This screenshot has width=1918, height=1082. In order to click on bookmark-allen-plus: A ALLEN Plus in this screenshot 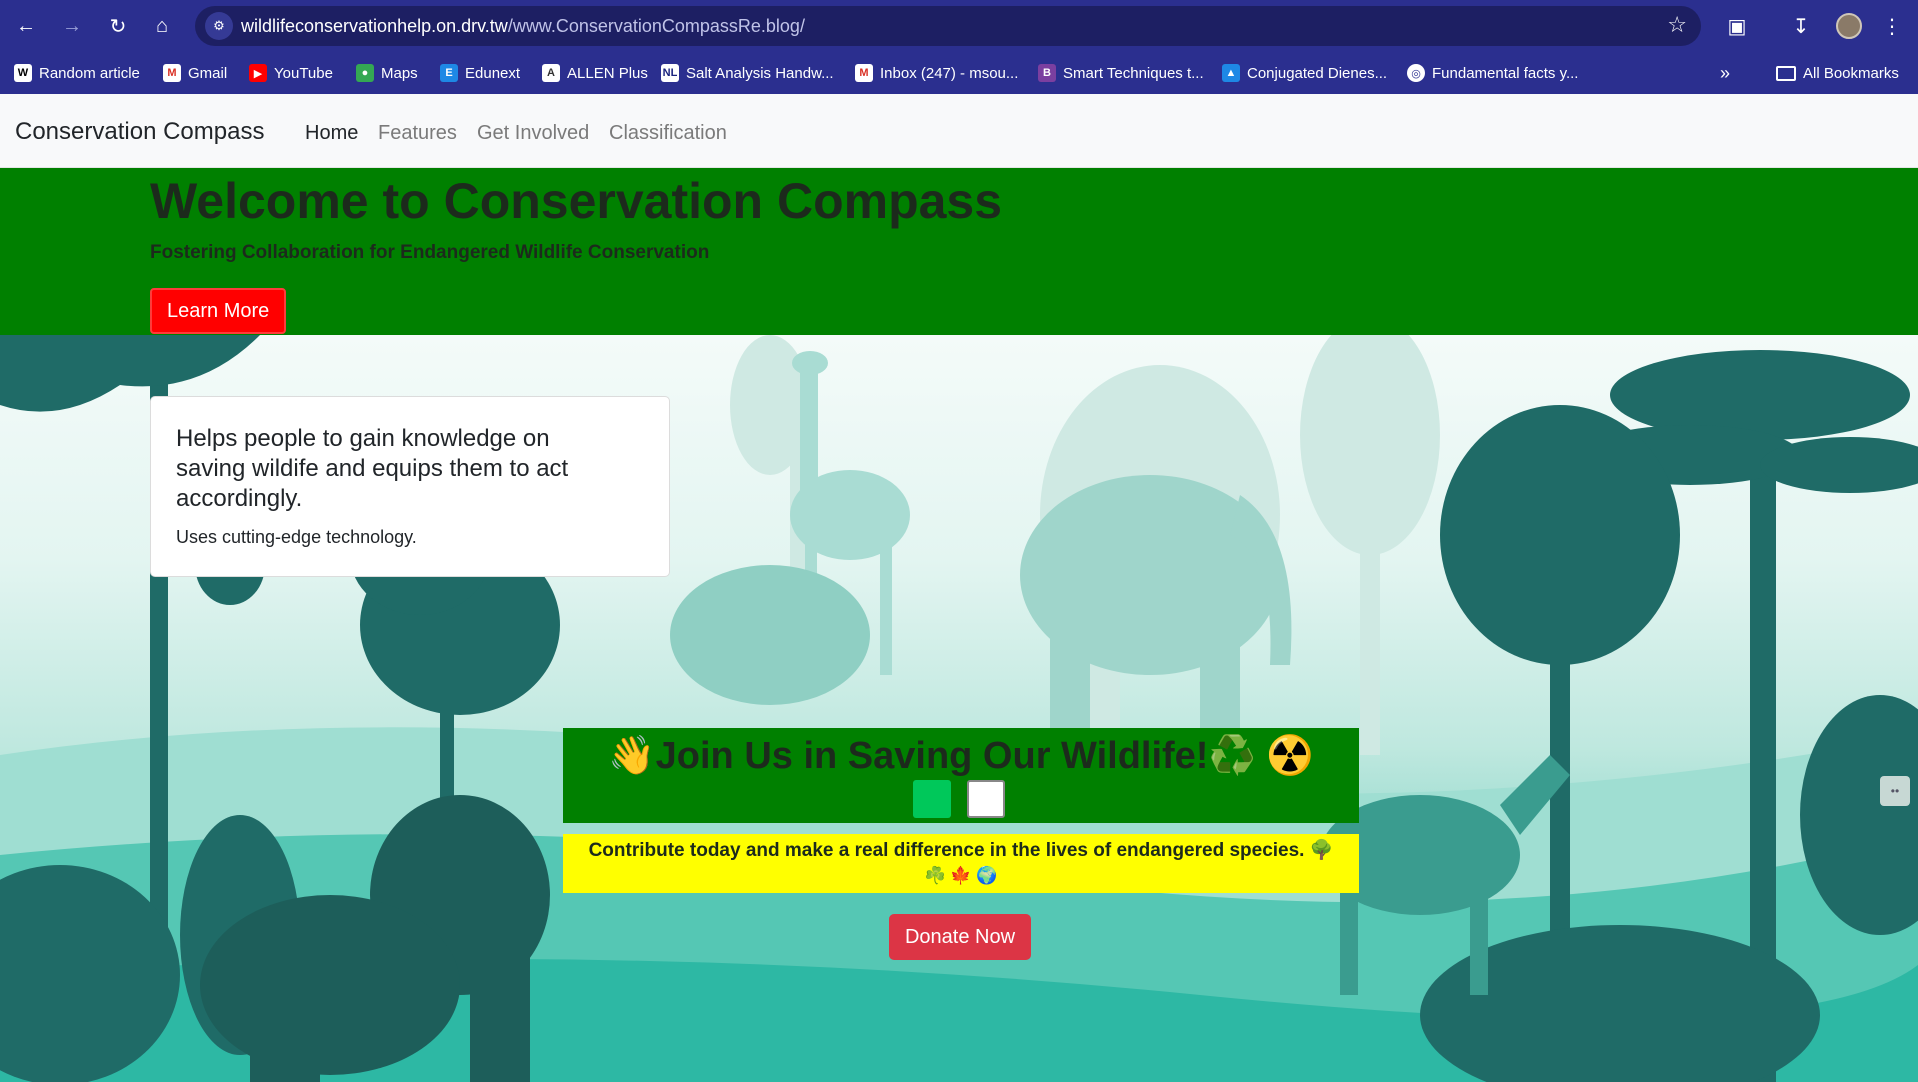, I will do `click(595, 73)`.